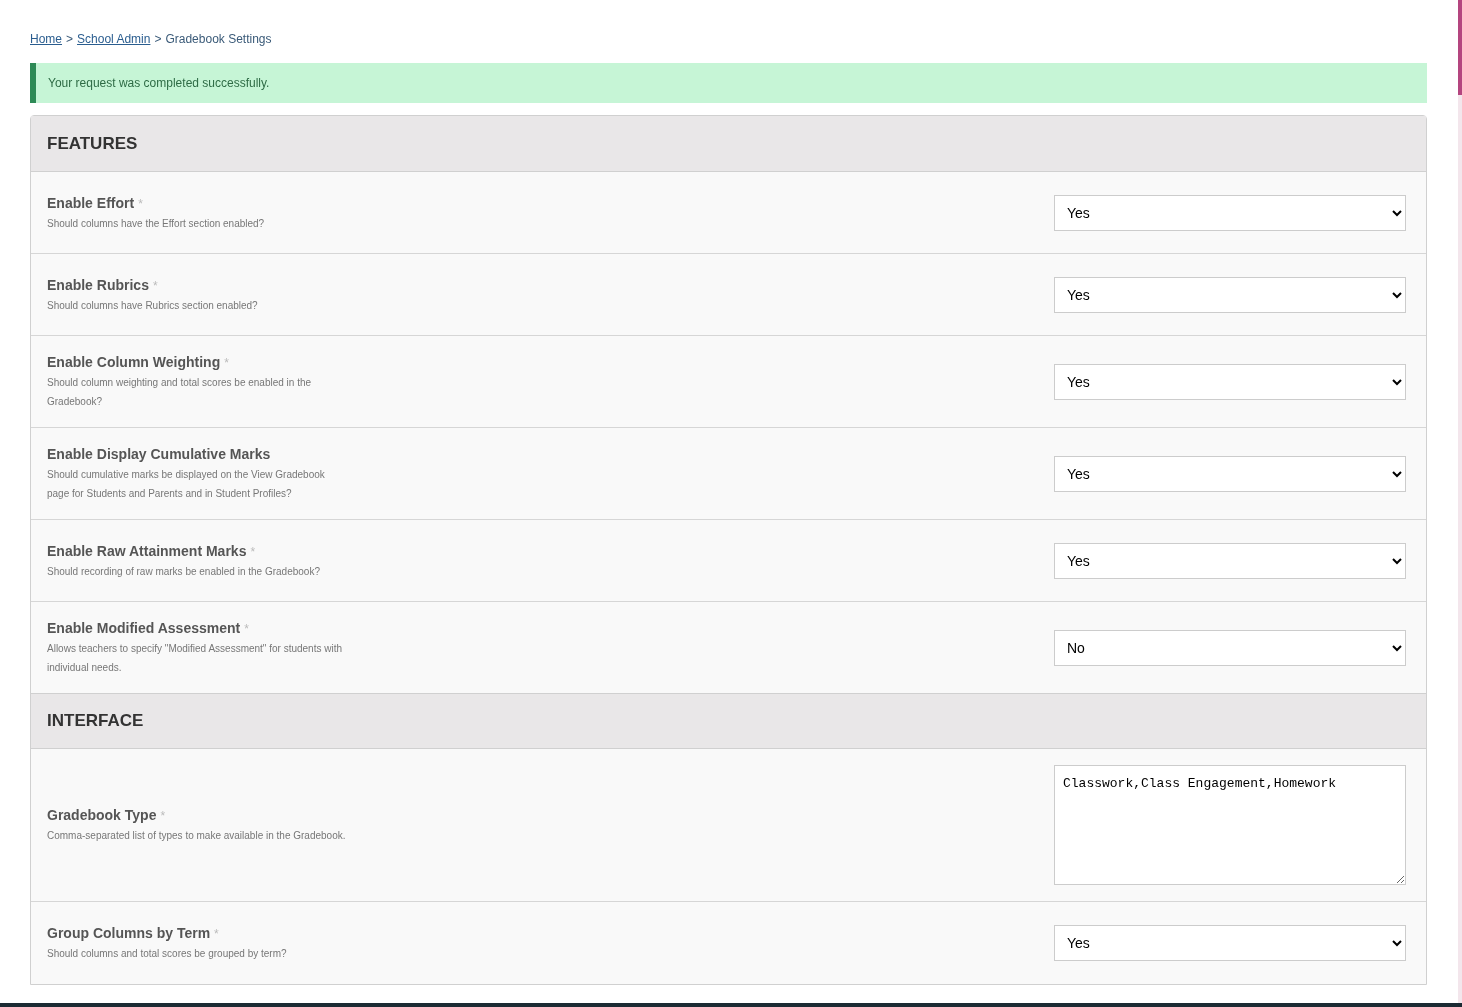 The image size is (1462, 1007). What do you see at coordinates (156, 223) in the screenshot?
I see `field-description: Should columns have the Effort section enabled?` at bounding box center [156, 223].